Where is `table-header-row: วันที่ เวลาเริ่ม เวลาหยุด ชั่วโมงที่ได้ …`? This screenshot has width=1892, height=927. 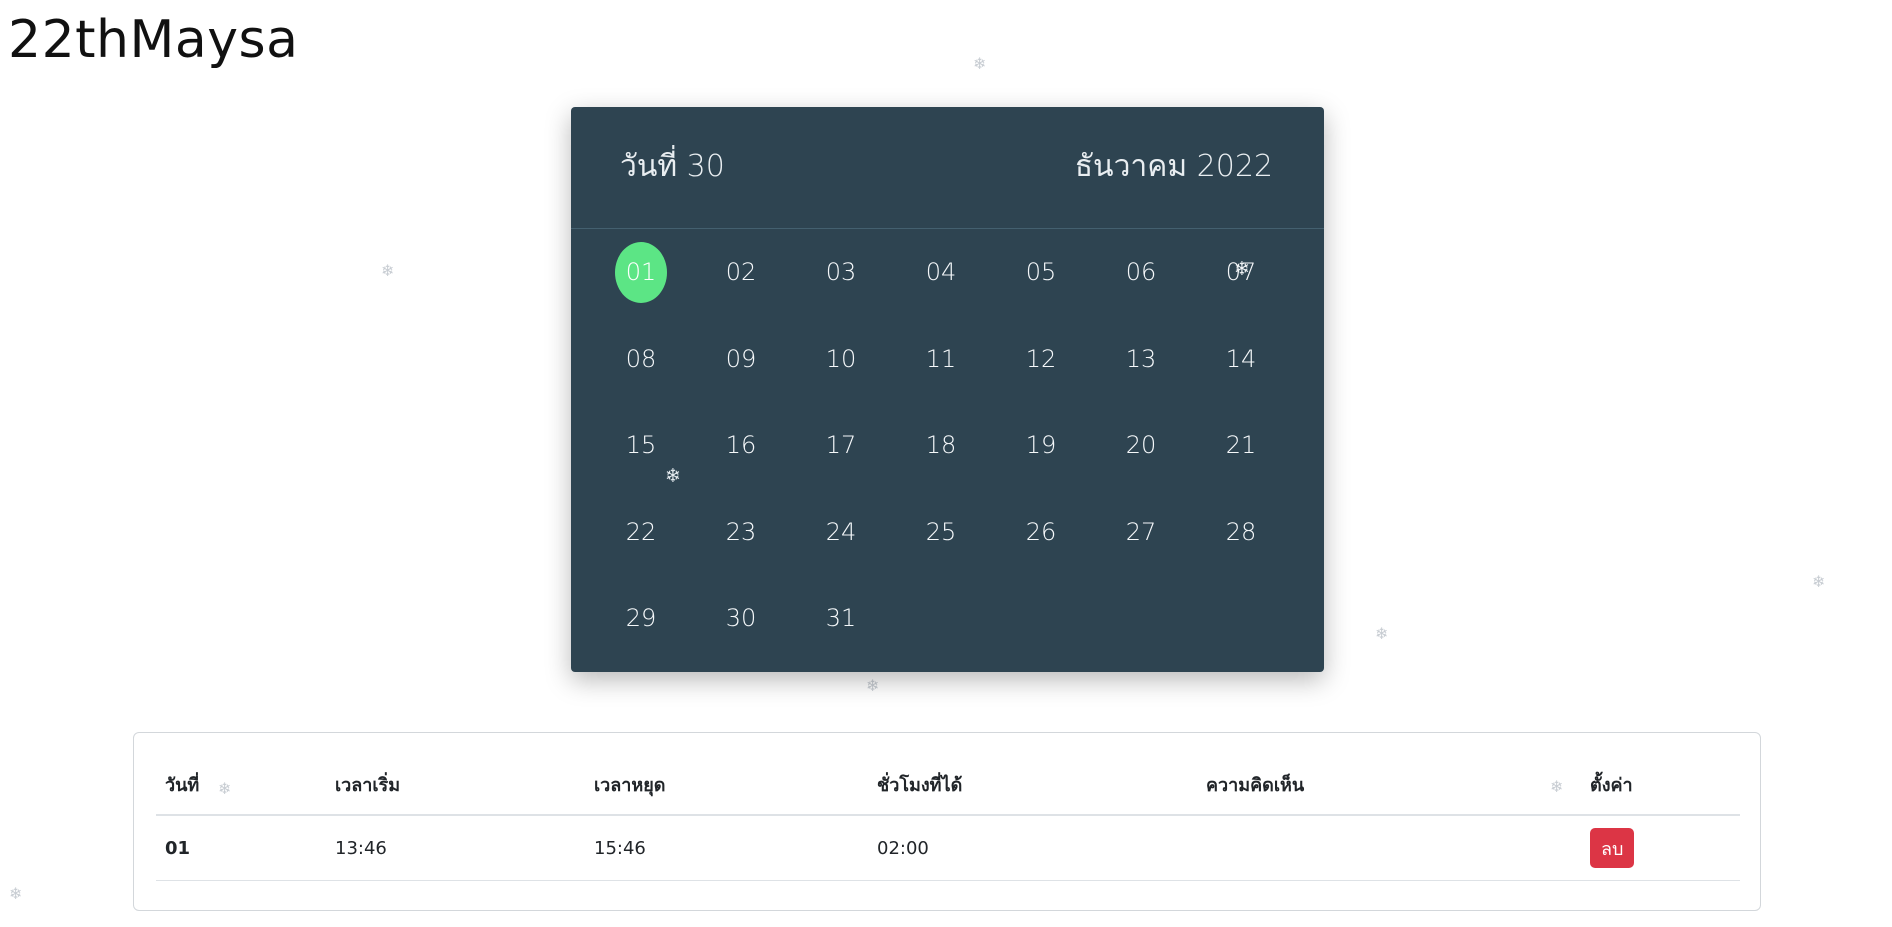 table-header-row: วันที่ เวลาเริ่ม เวลาหยุด ชั่วโมงที่ได้ … is located at coordinates (948, 785).